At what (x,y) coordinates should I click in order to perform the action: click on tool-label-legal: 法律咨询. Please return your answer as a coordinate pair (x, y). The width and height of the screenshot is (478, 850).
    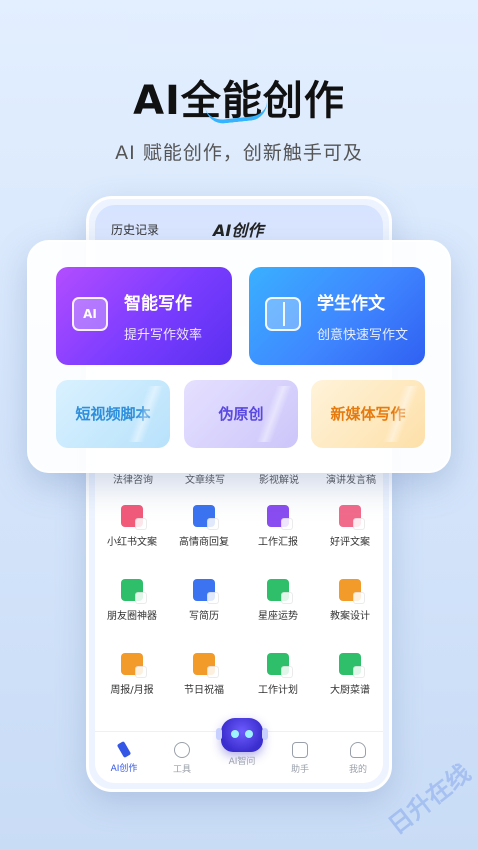
    Looking at the image, I should click on (133, 479).